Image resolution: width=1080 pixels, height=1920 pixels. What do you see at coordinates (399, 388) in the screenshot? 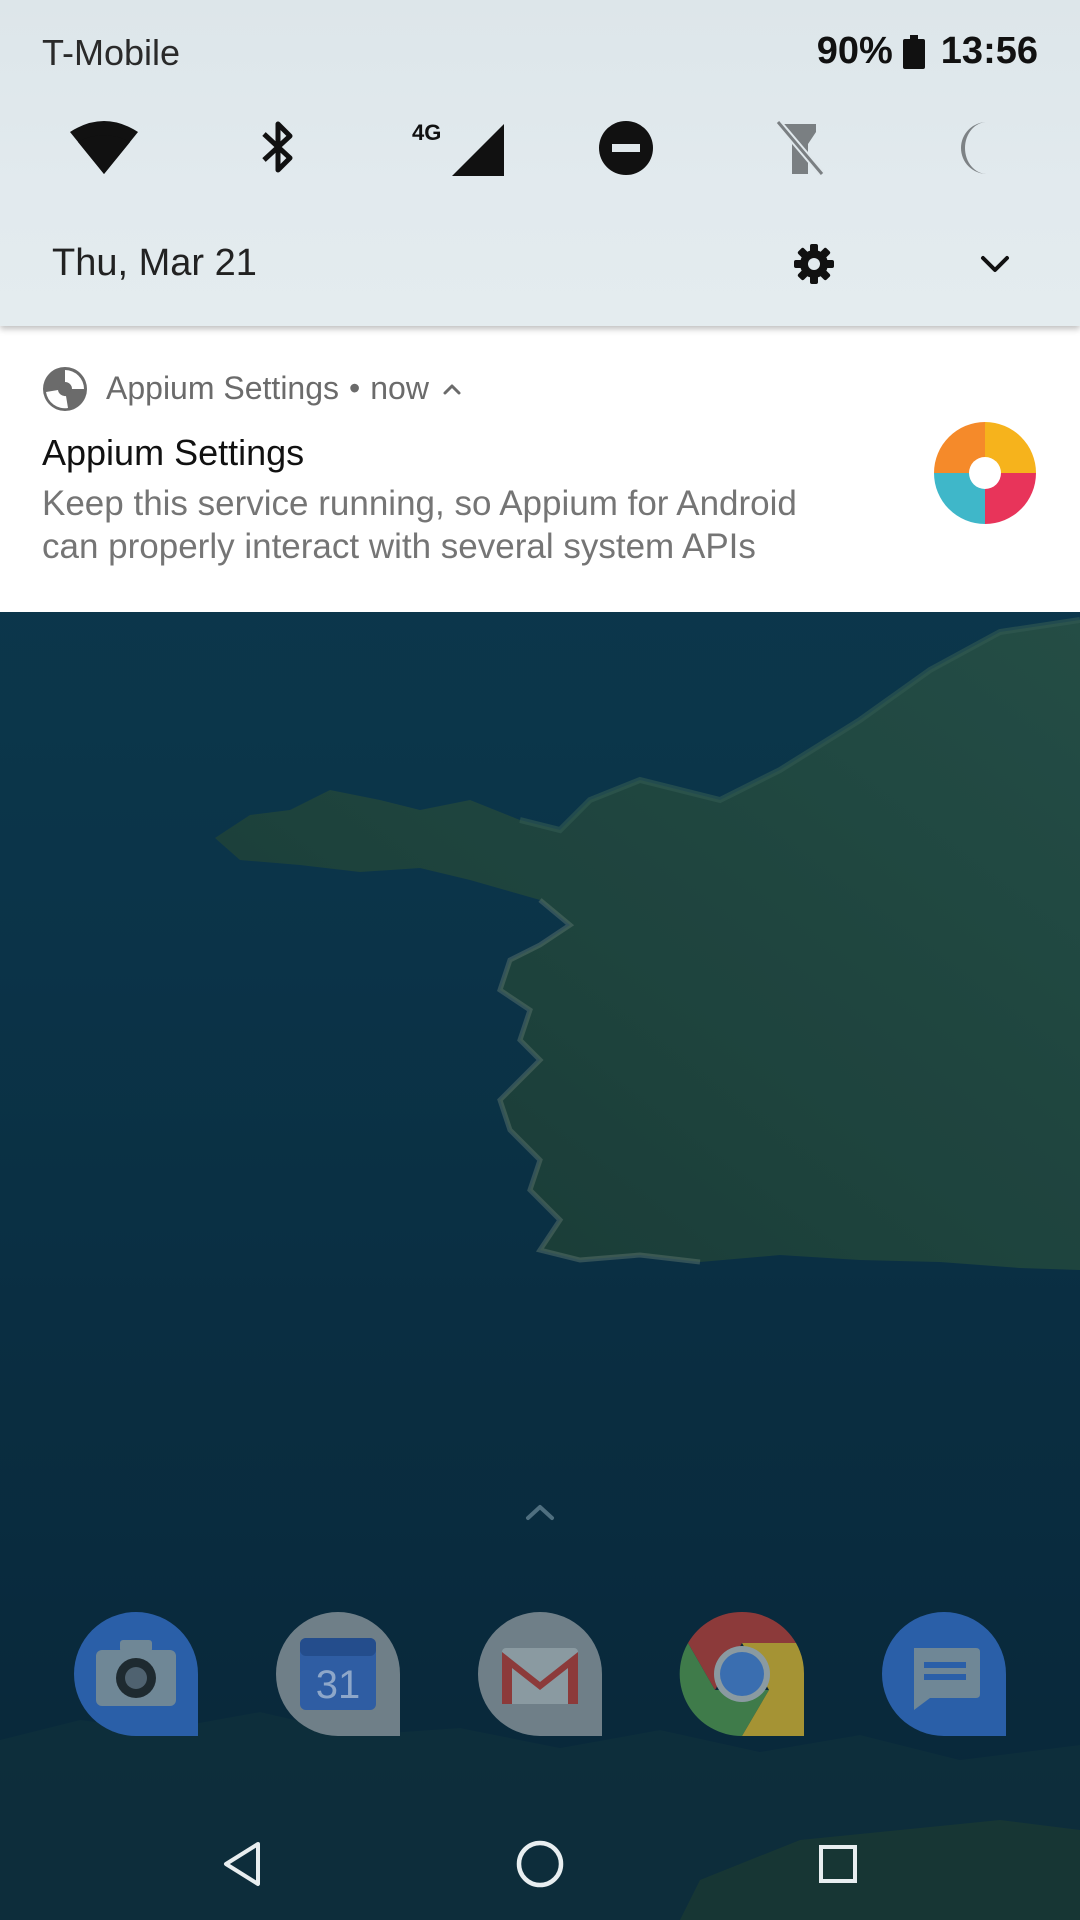
I see `notification-time: now` at bounding box center [399, 388].